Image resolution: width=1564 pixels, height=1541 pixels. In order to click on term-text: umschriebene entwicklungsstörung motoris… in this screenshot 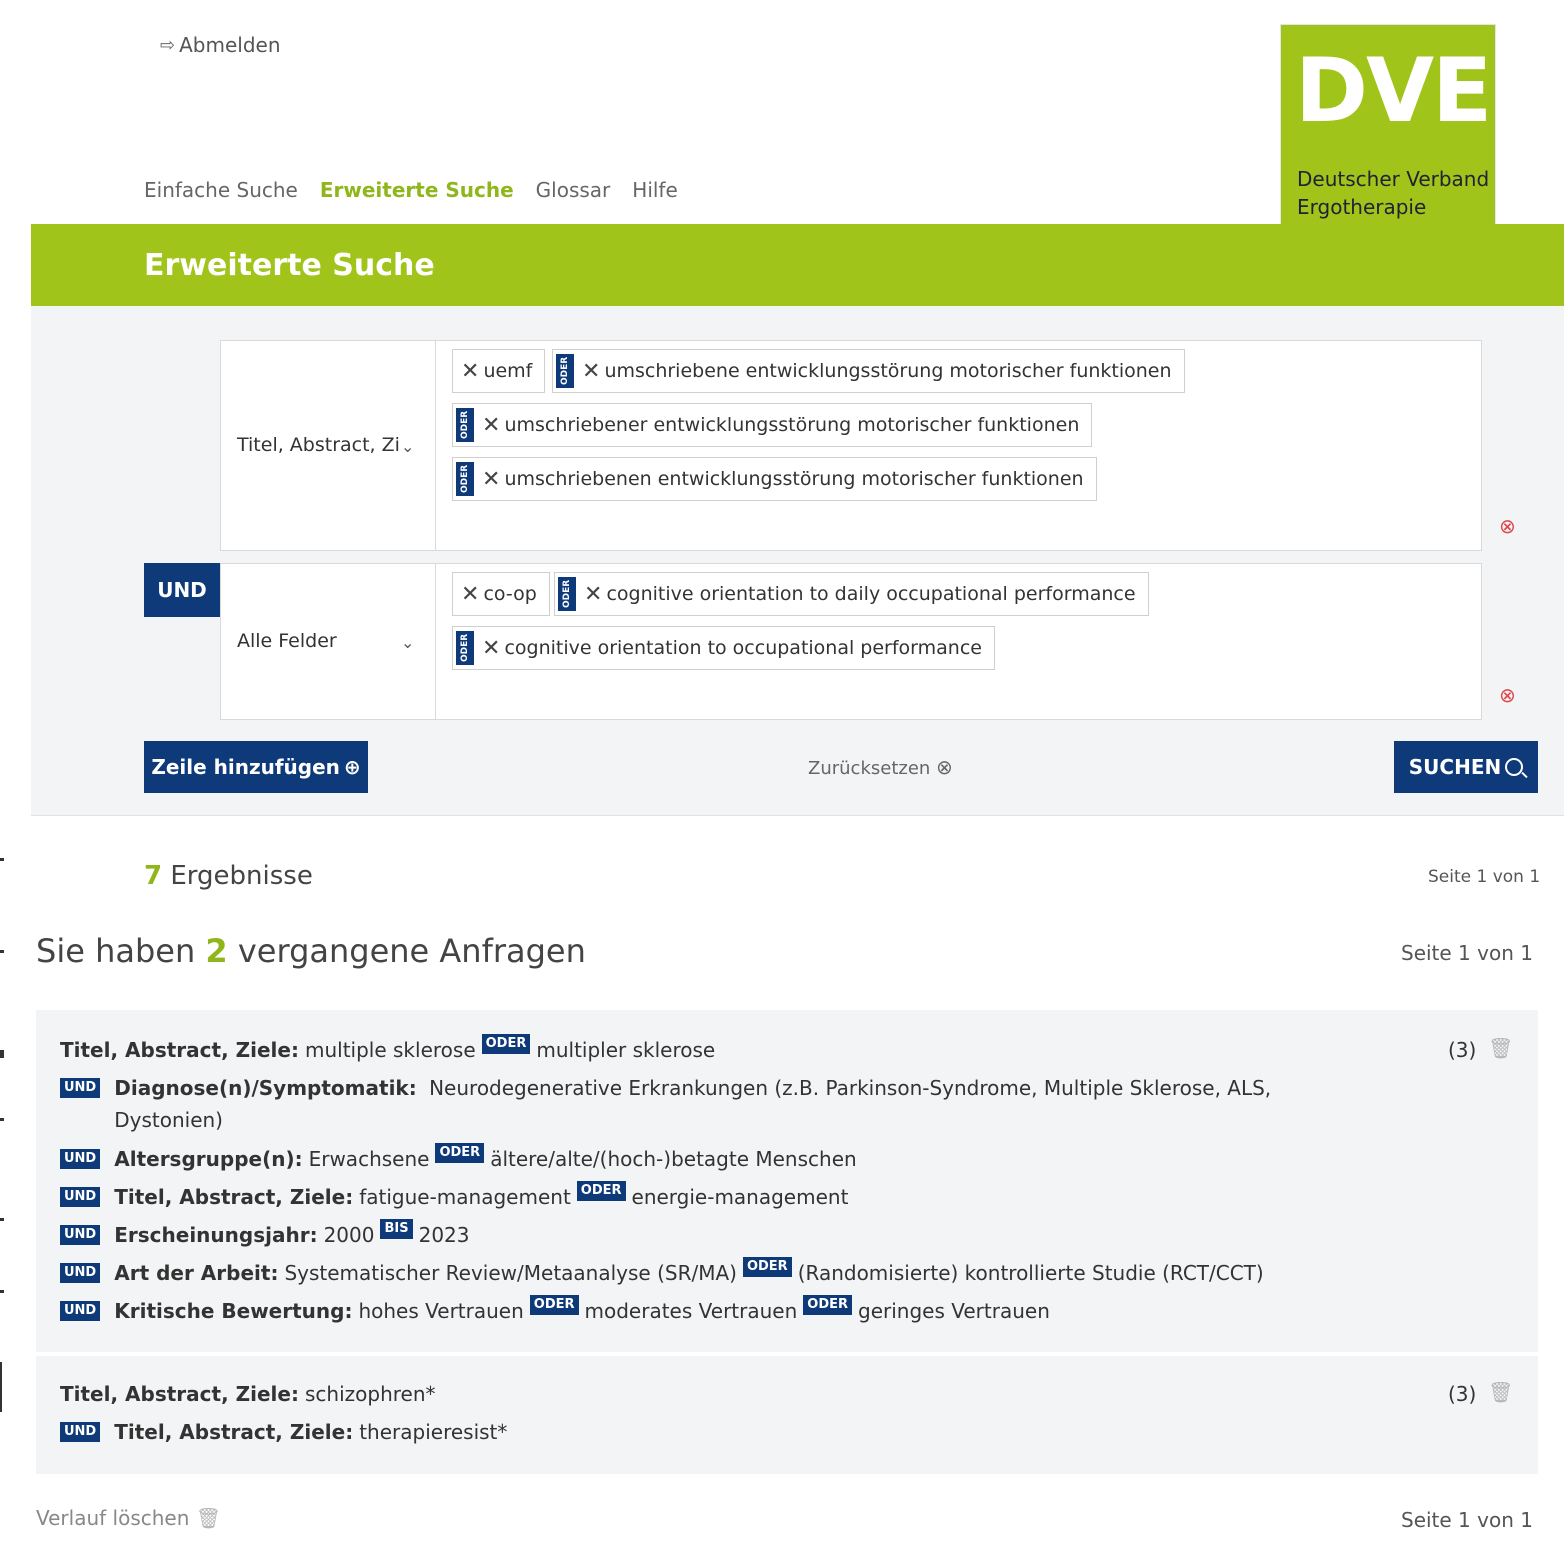, I will do `click(888, 371)`.